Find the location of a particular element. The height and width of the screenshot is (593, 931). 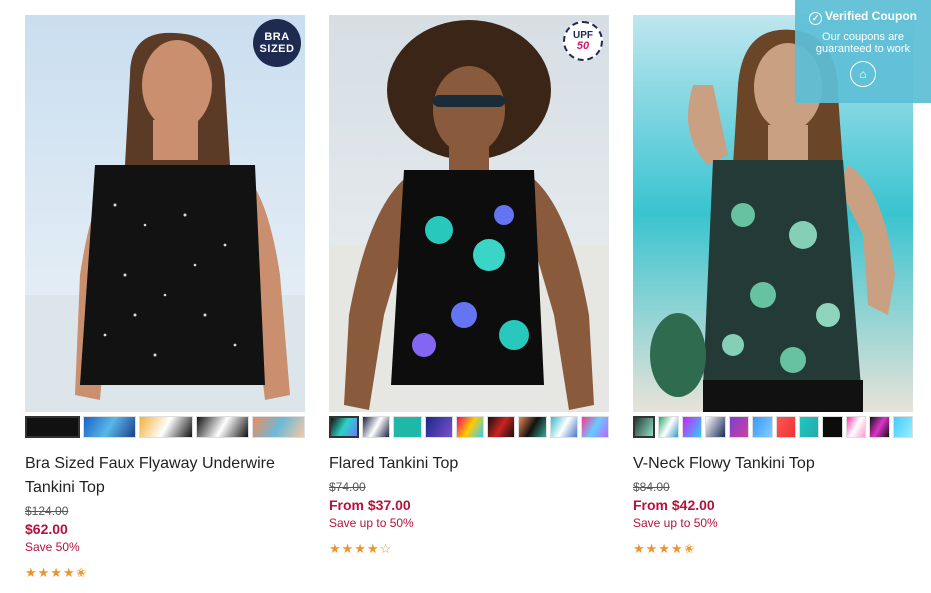

sale-price: From $42.00 is located at coordinates (674, 505).